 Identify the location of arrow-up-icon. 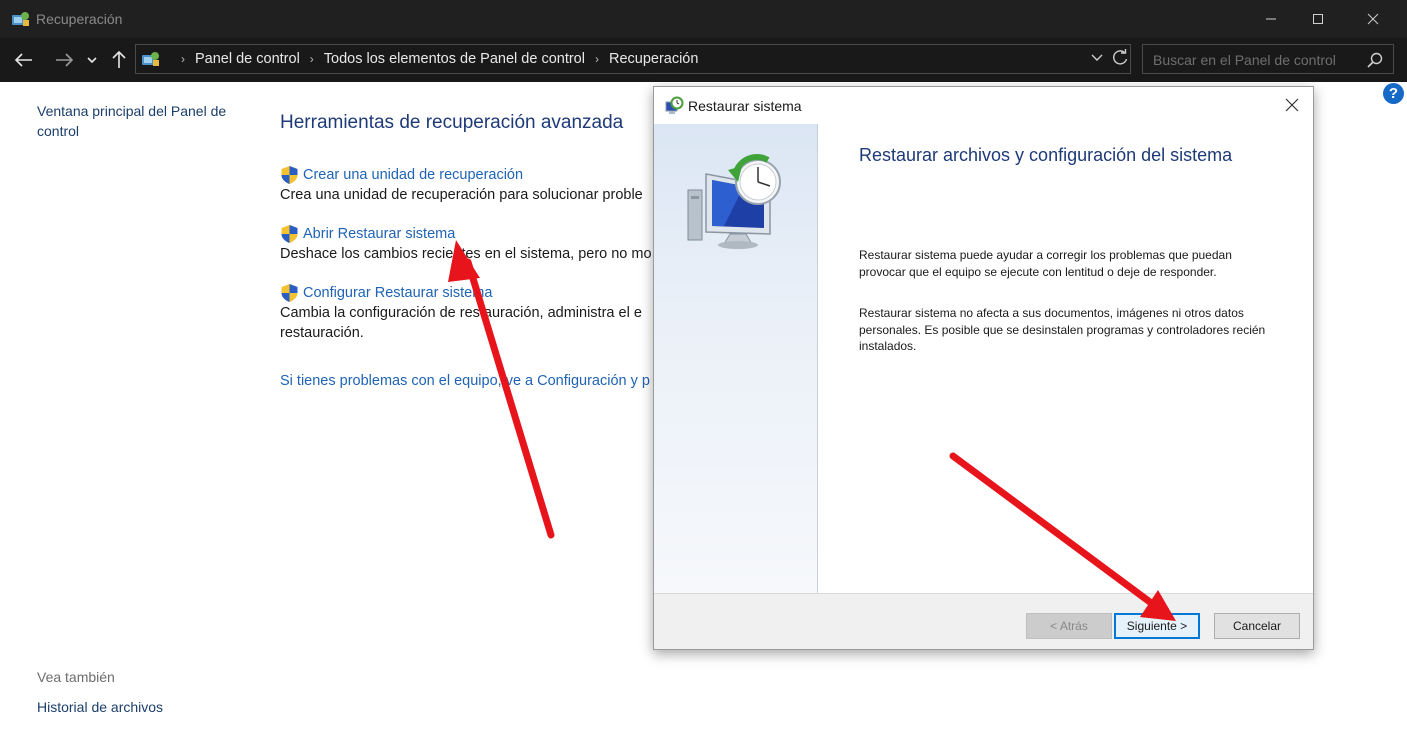
(119, 59).